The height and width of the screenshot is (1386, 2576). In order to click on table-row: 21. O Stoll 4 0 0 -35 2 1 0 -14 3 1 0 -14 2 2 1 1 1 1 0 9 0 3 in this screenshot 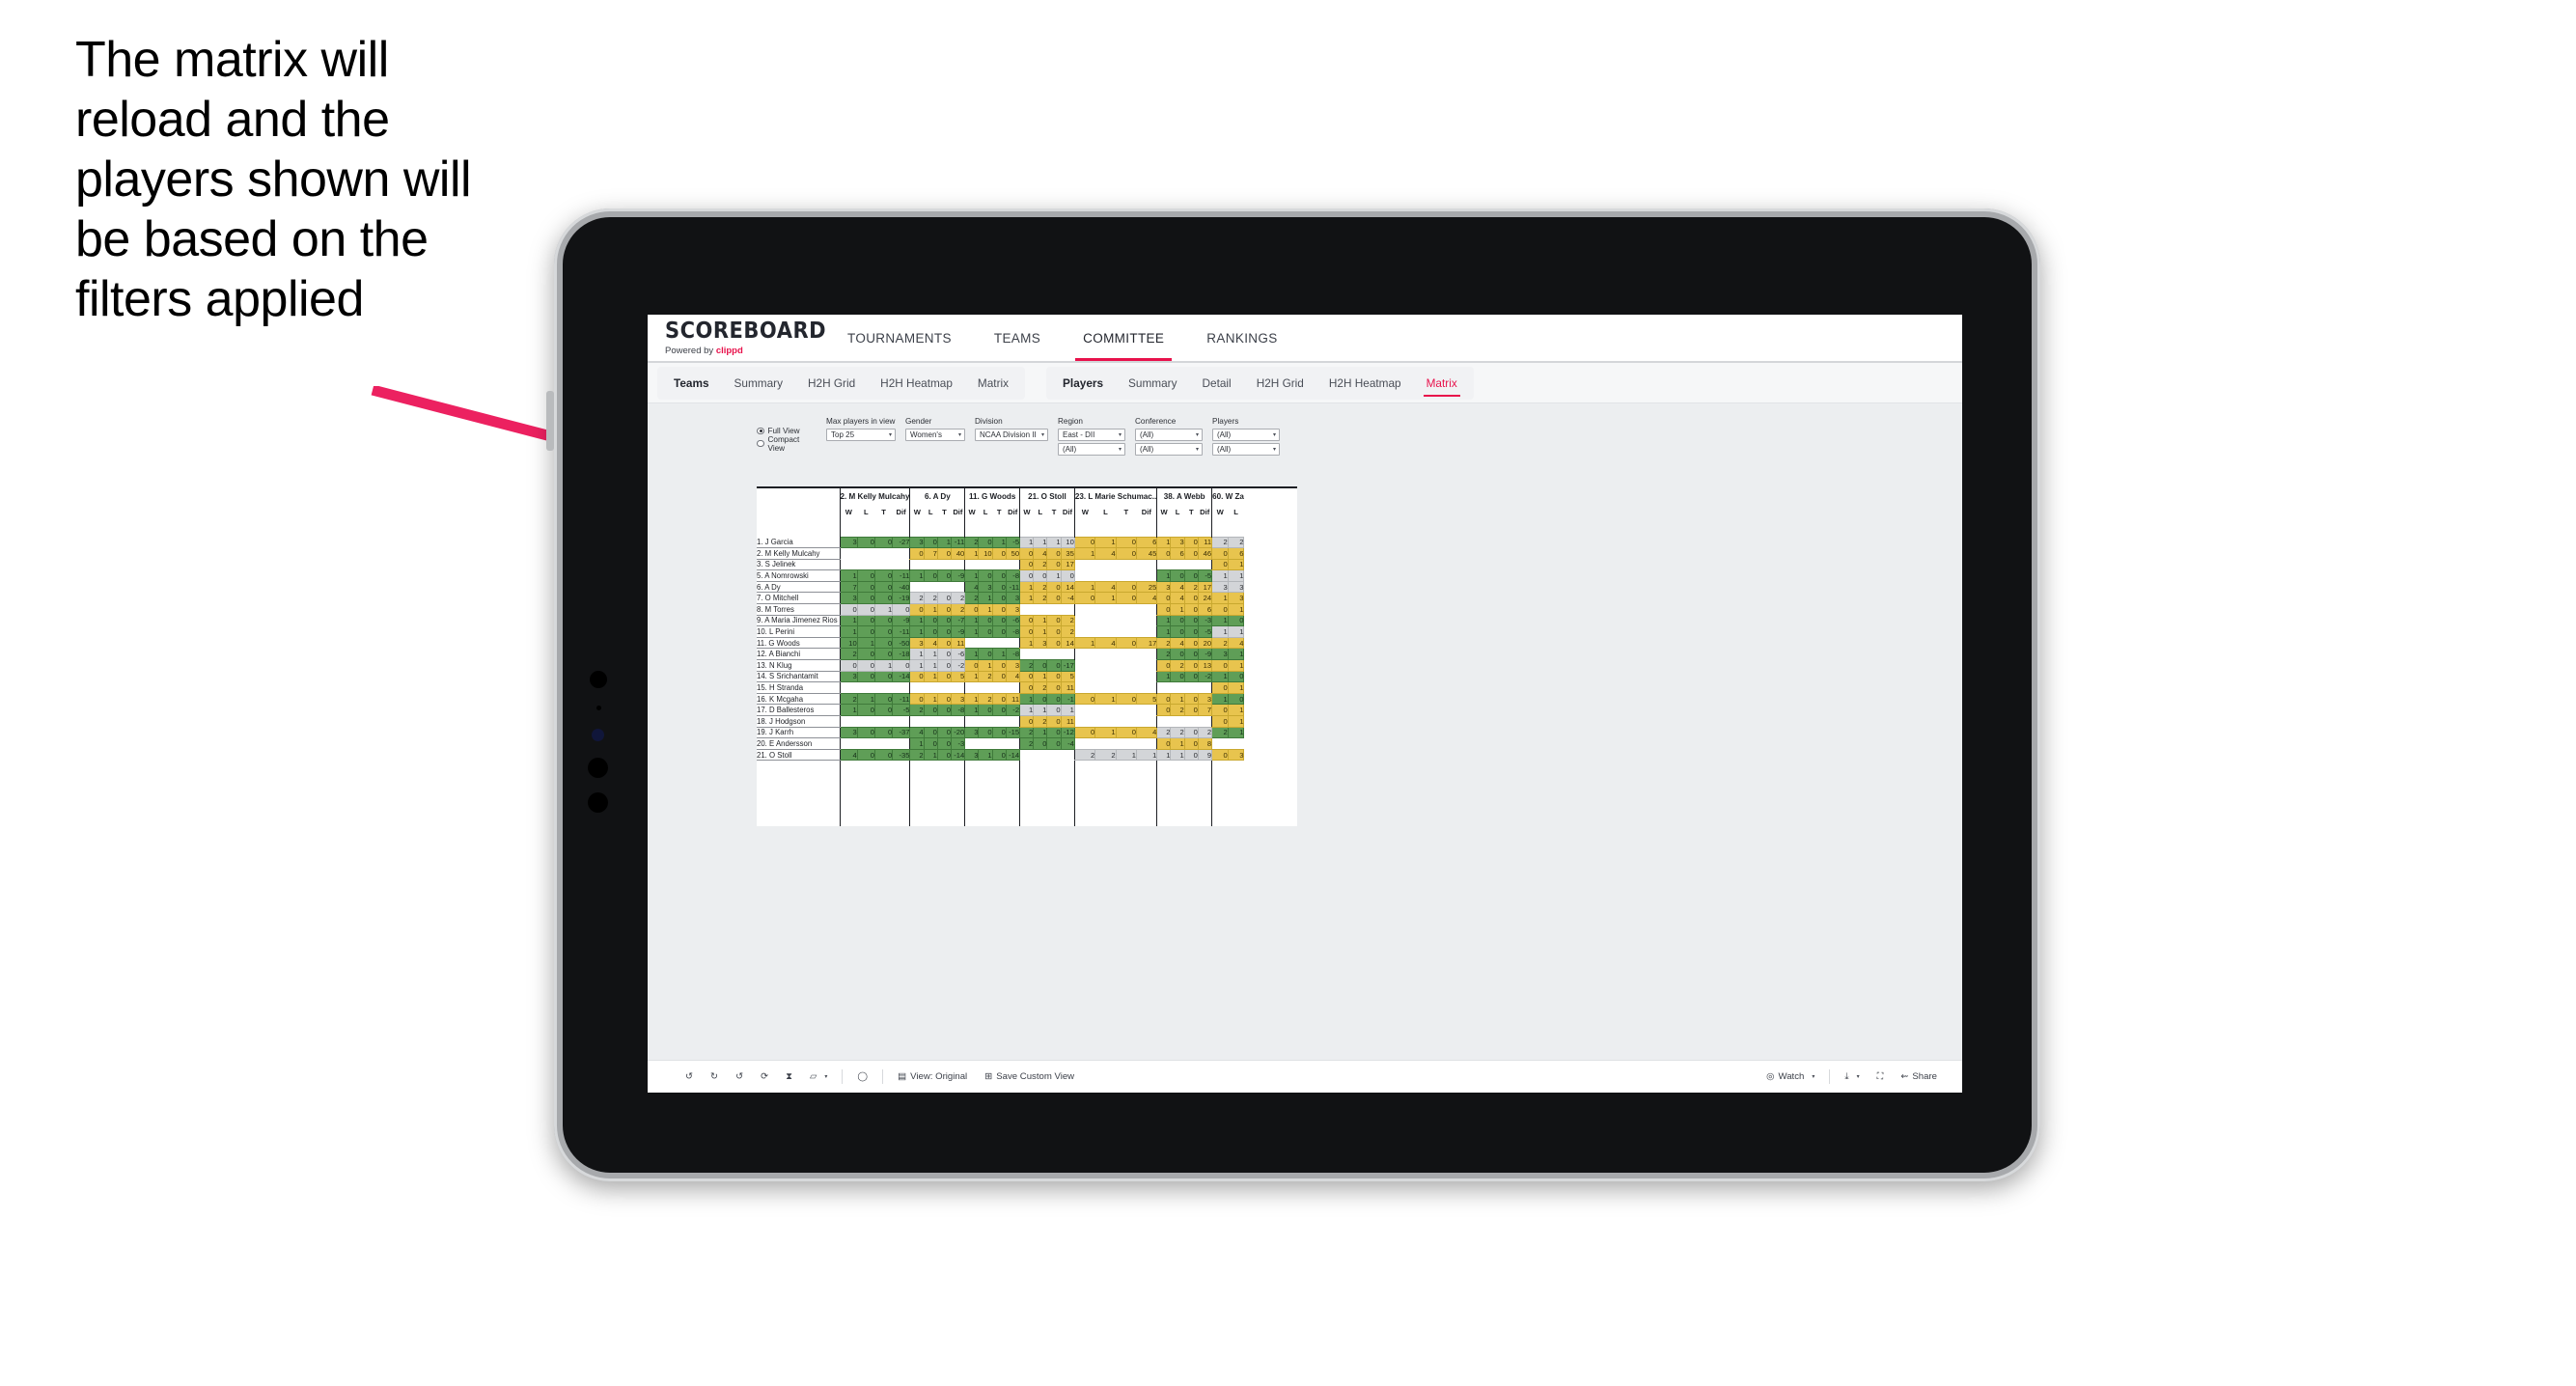, I will do `click(1001, 755)`.